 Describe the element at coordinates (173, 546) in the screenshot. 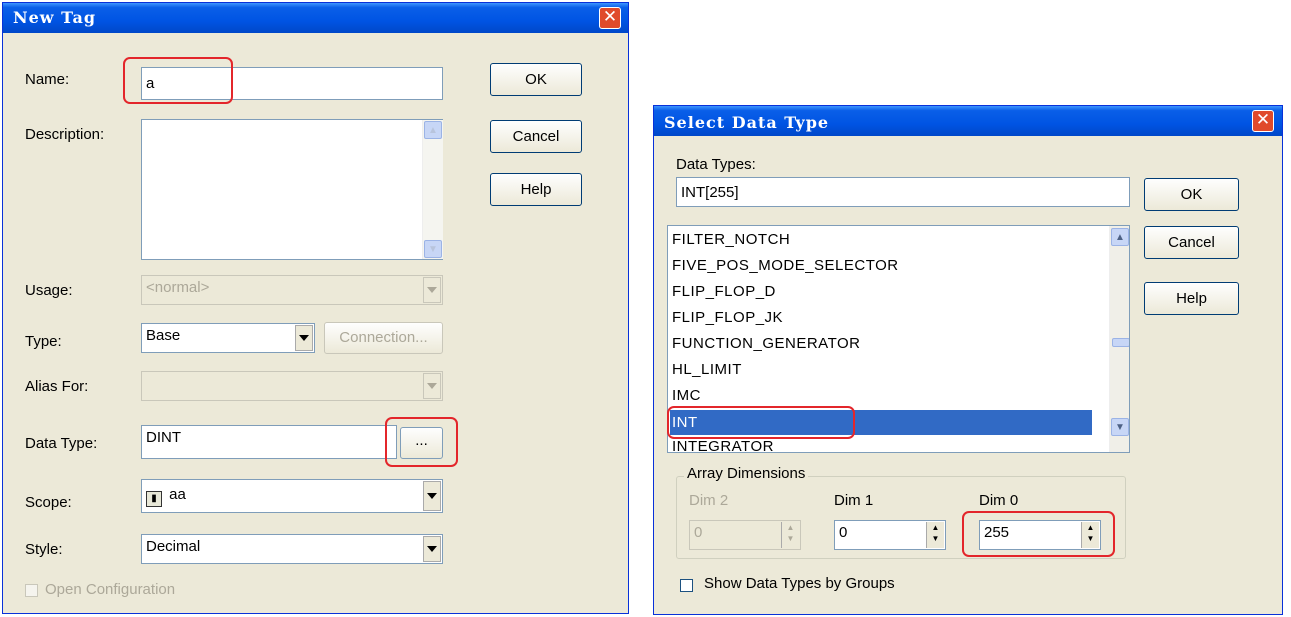

I see `style-value: Decimal` at that location.